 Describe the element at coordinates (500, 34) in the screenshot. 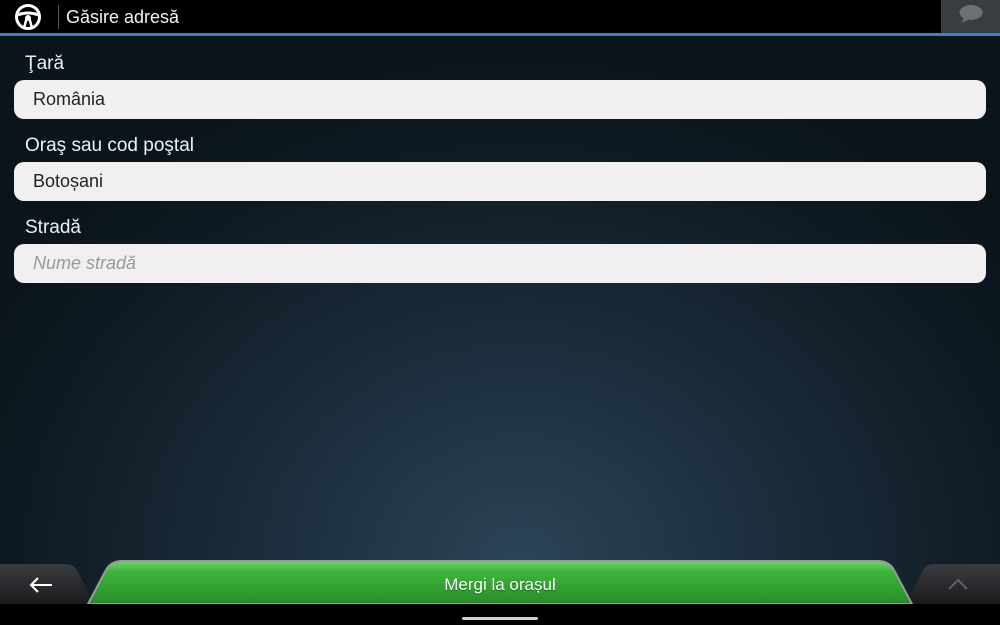

I see `title-bar-accent-line` at that location.